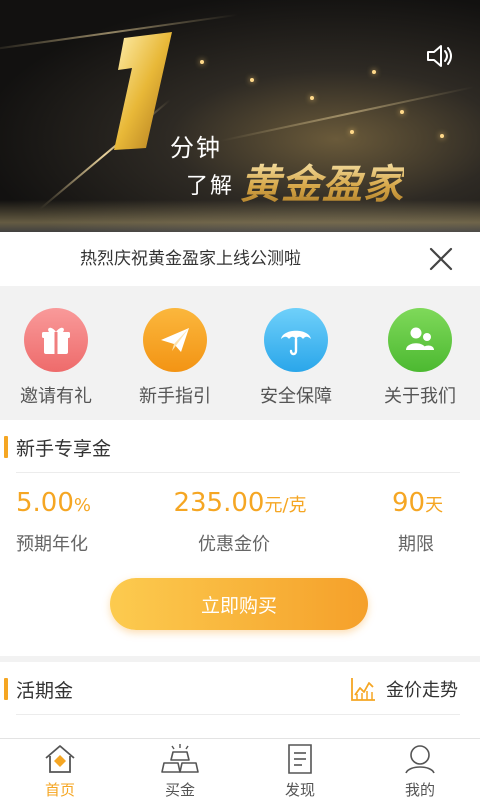 The image size is (480, 801). What do you see at coordinates (285, 505) in the screenshot?
I see `price-unit: 元/克` at bounding box center [285, 505].